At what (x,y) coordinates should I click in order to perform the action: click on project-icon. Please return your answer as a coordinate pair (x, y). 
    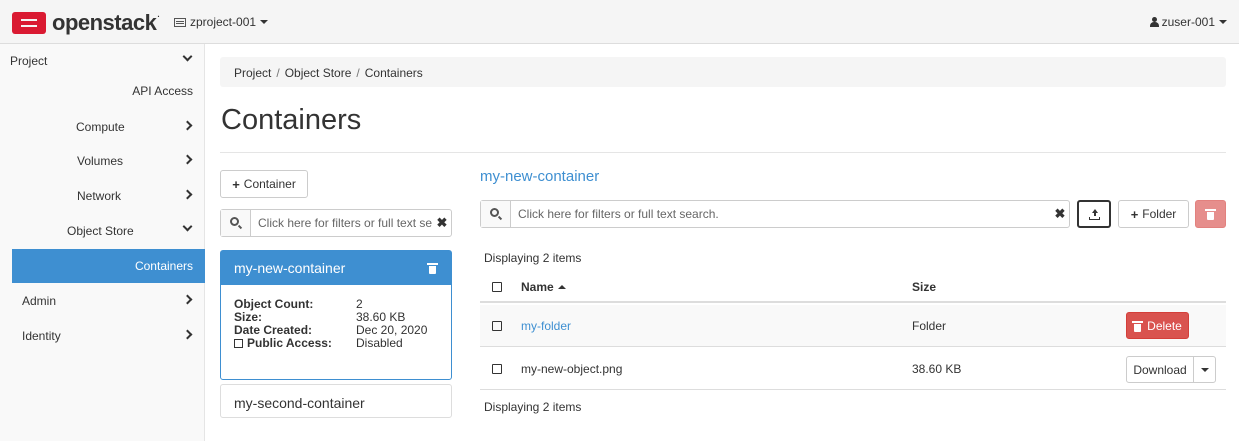
    Looking at the image, I should click on (180, 22).